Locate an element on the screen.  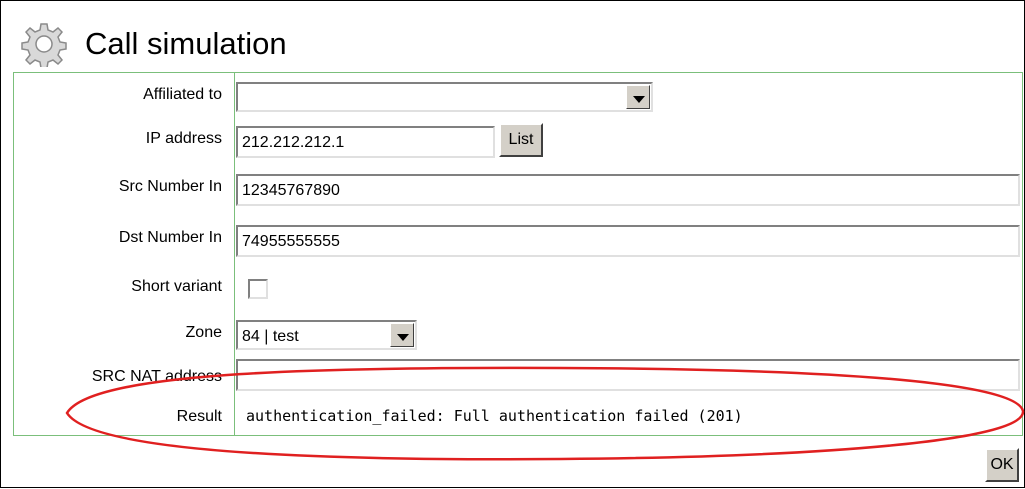
page-title: Call simulation is located at coordinates (186, 43).